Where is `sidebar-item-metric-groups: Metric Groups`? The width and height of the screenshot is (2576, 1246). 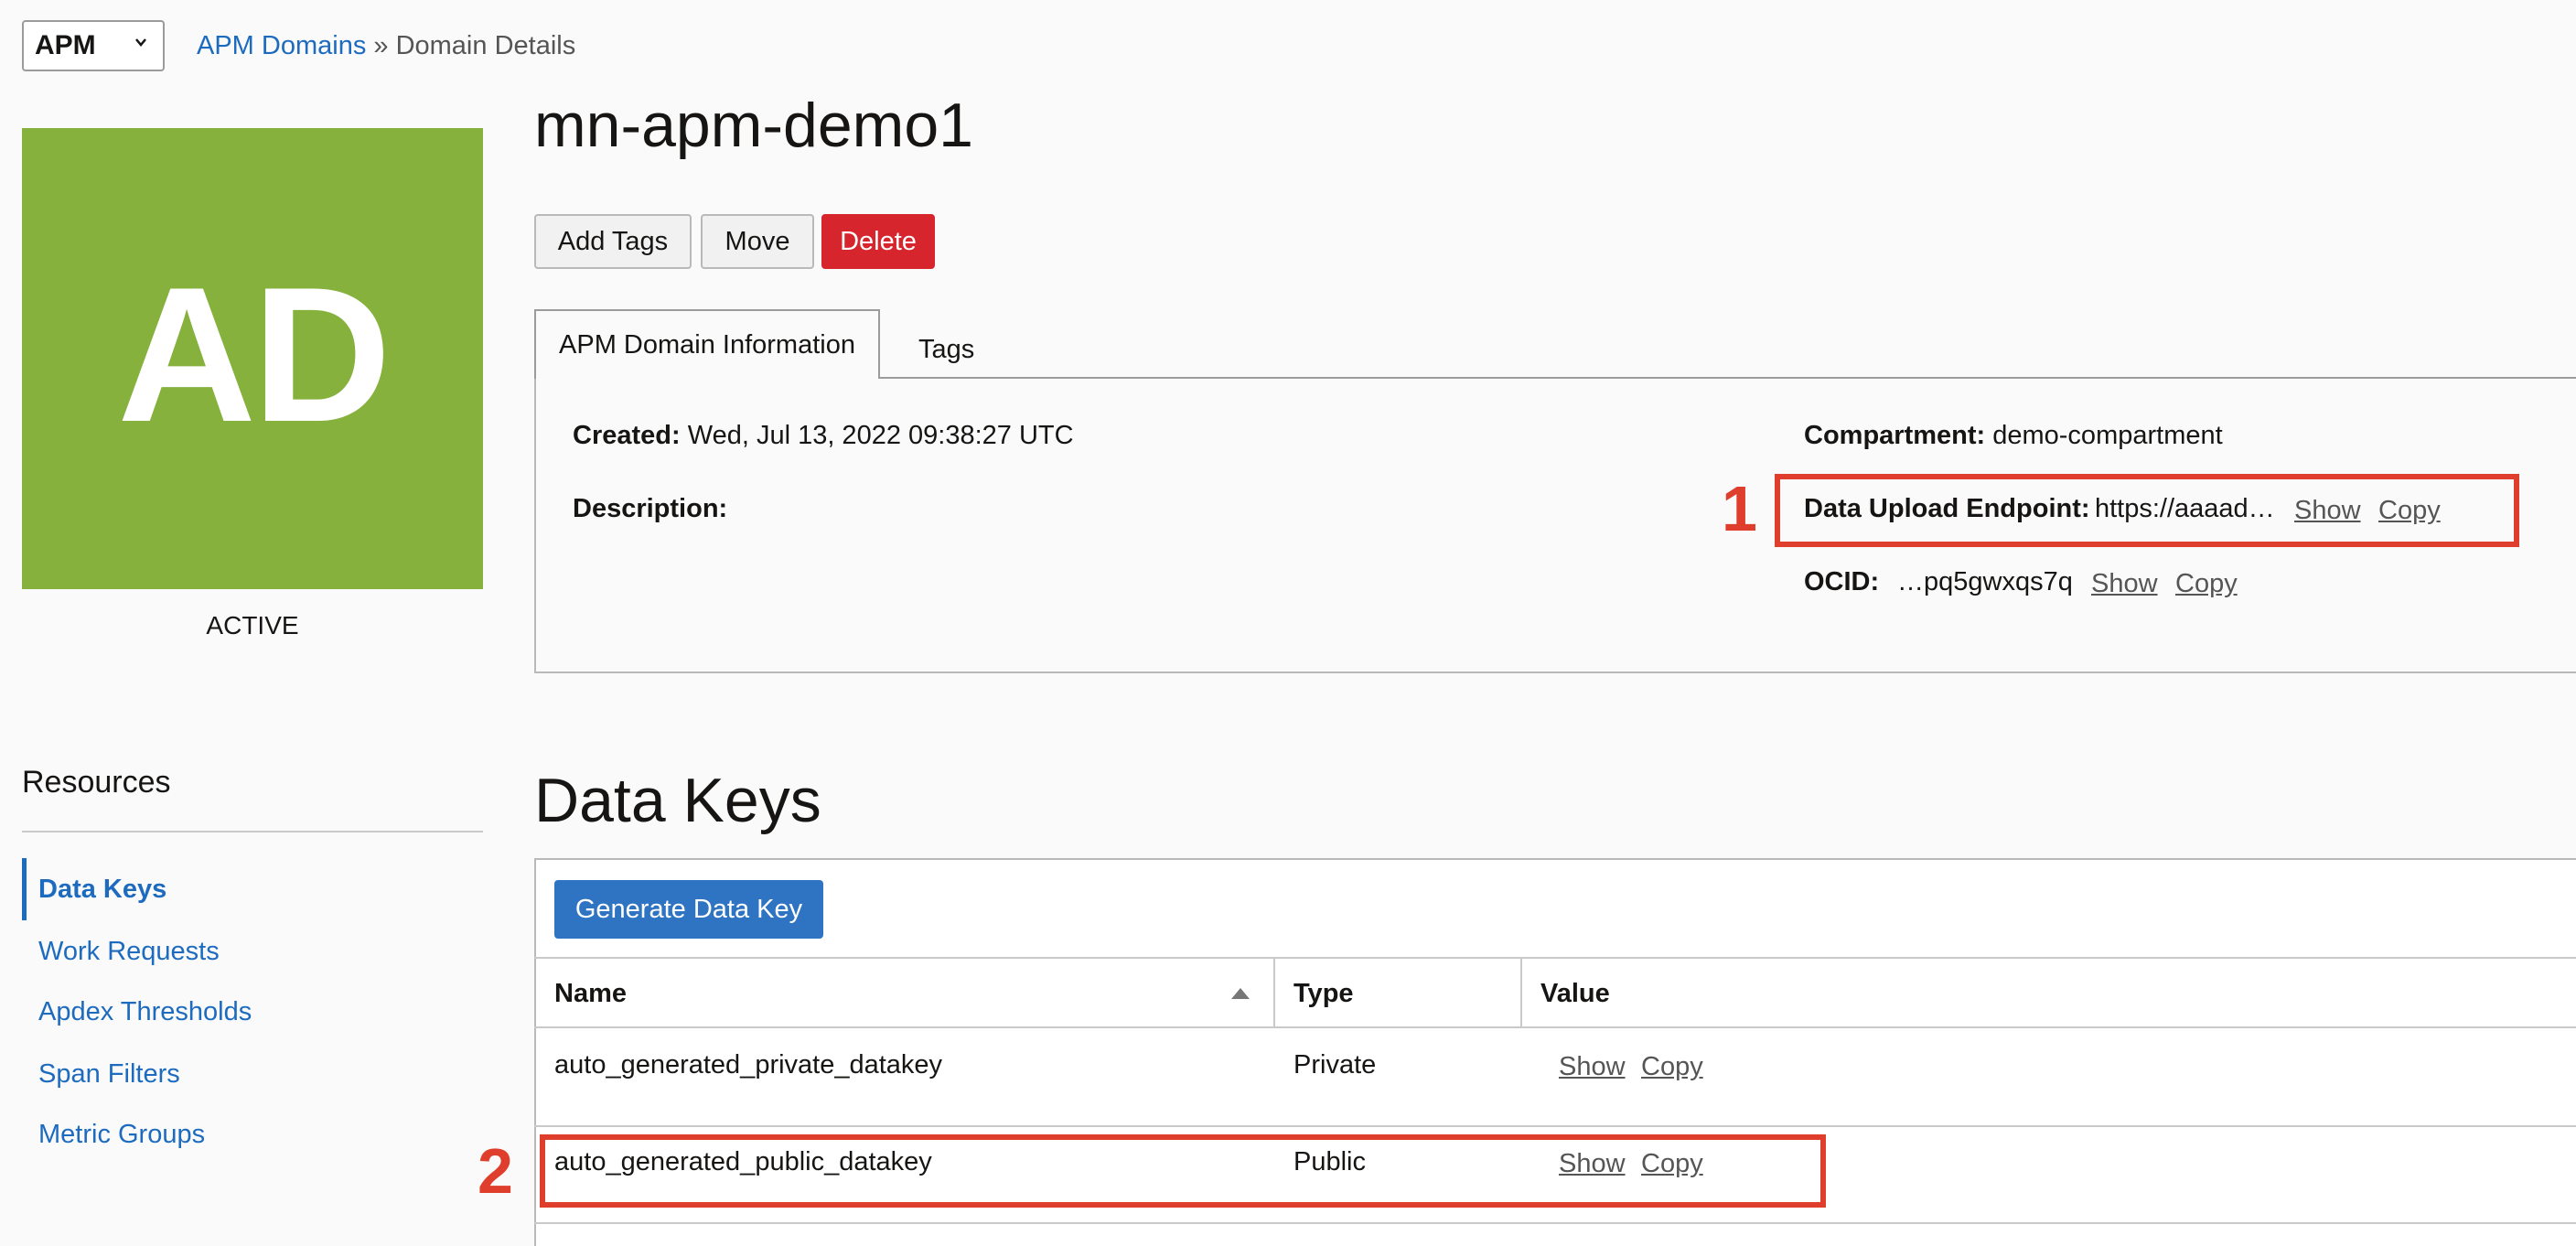
sidebar-item-metric-groups: Metric Groups is located at coordinates (121, 1135).